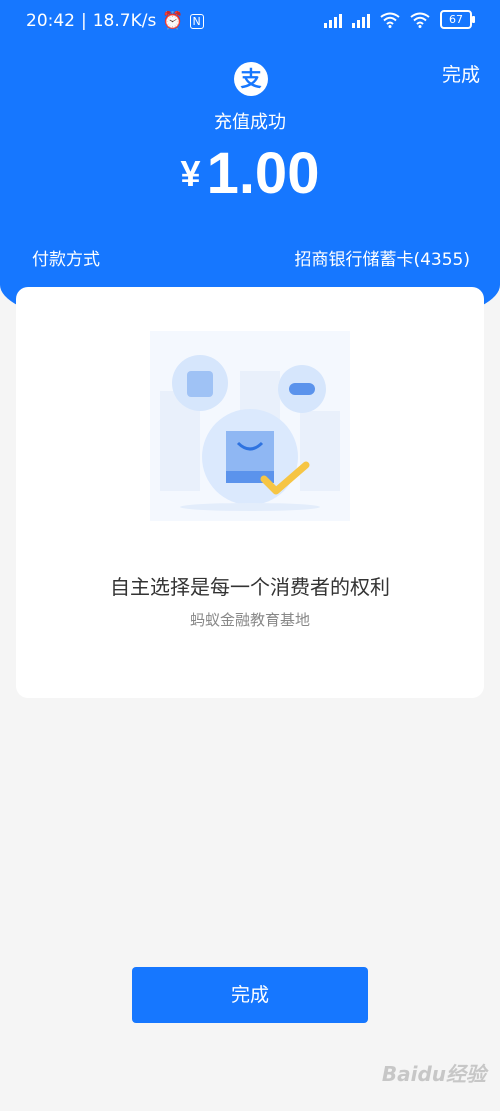 The image size is (500, 1111). I want to click on status-time: 20:42, so click(50, 21).